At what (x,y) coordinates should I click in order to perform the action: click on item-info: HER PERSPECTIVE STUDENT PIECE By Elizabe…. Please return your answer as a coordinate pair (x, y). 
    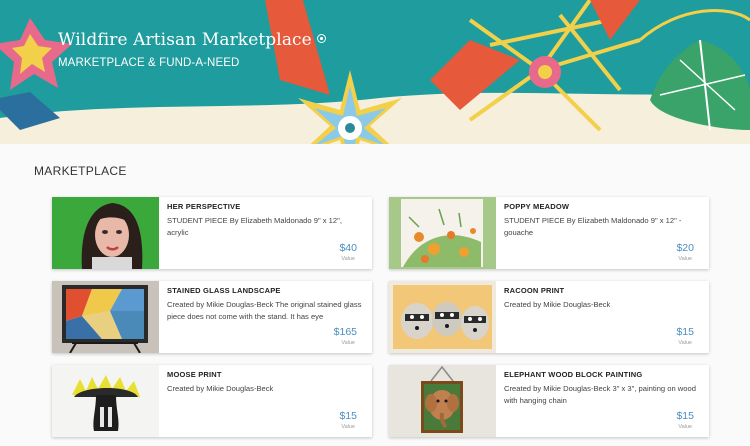
    Looking at the image, I should click on (265, 220).